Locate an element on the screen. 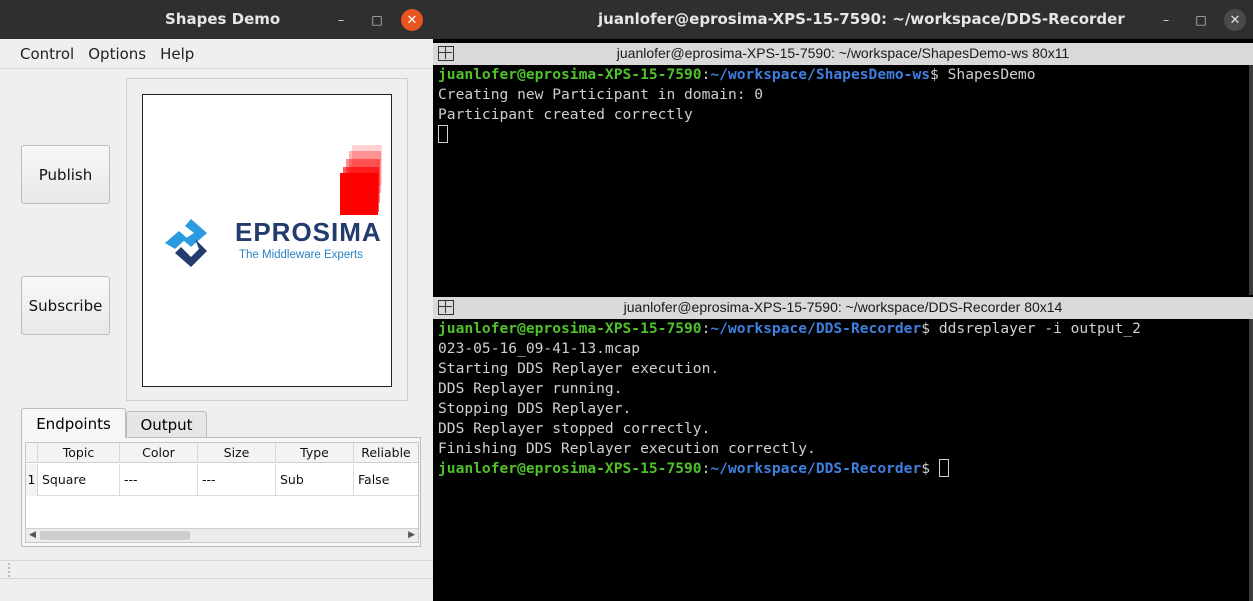 The width and height of the screenshot is (1253, 601). canvas-frame: EPROSIMA The Middleware Experts is located at coordinates (267, 239).